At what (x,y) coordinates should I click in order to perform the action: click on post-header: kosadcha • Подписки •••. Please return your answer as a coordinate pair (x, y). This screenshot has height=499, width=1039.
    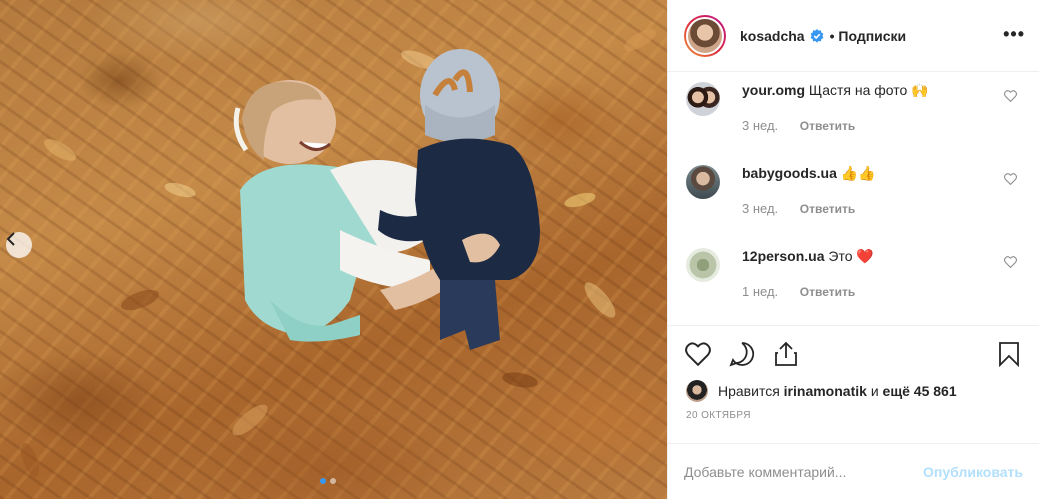
    Looking at the image, I should click on (853, 36).